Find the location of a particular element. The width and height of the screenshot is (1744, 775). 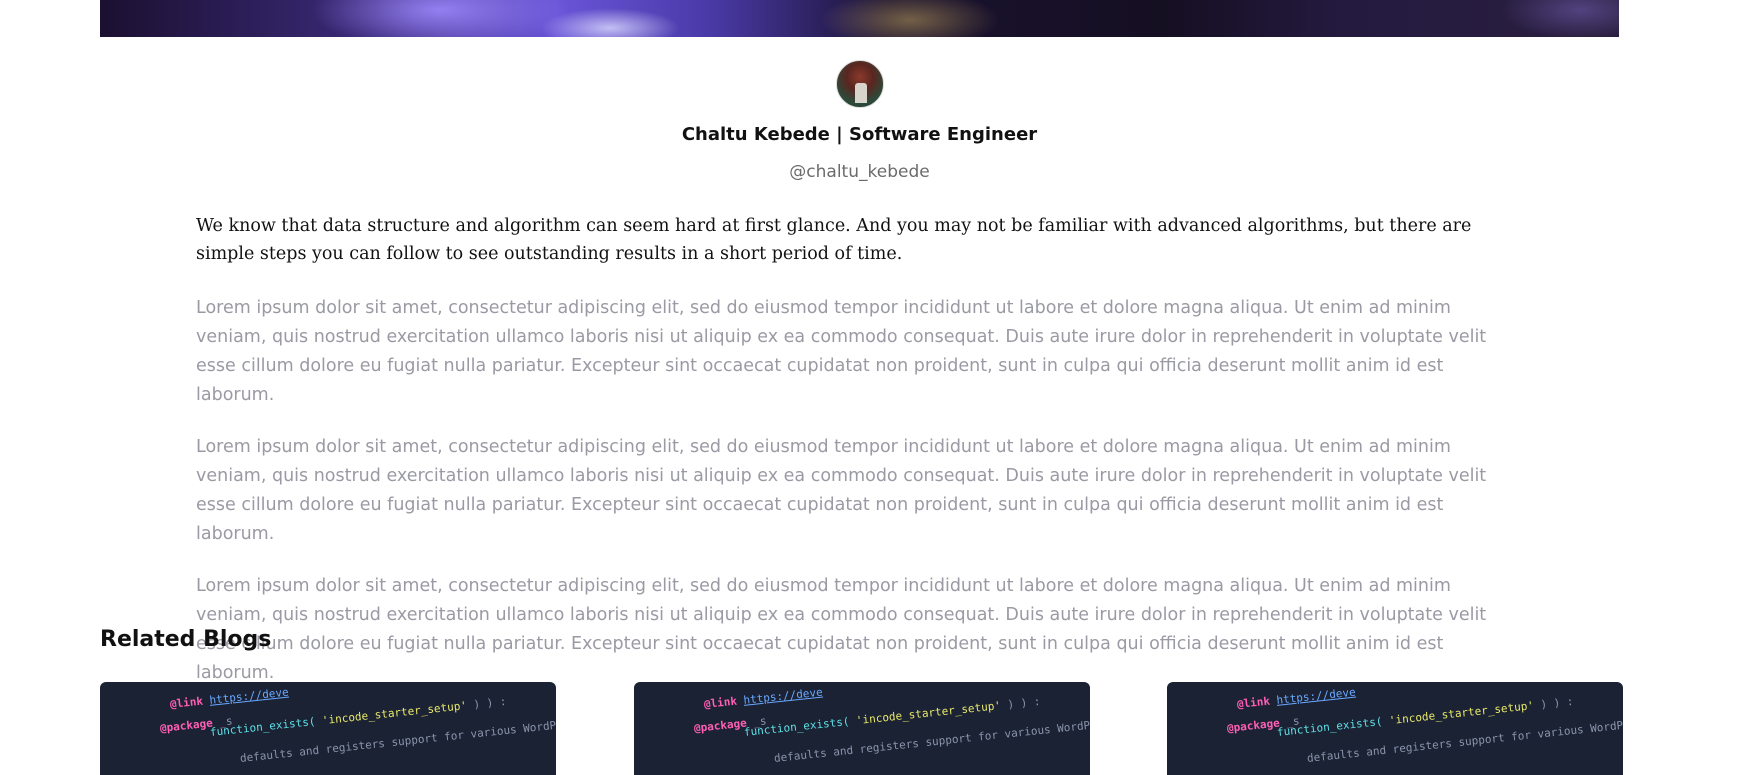

hero-image is located at coordinates (859, 18).